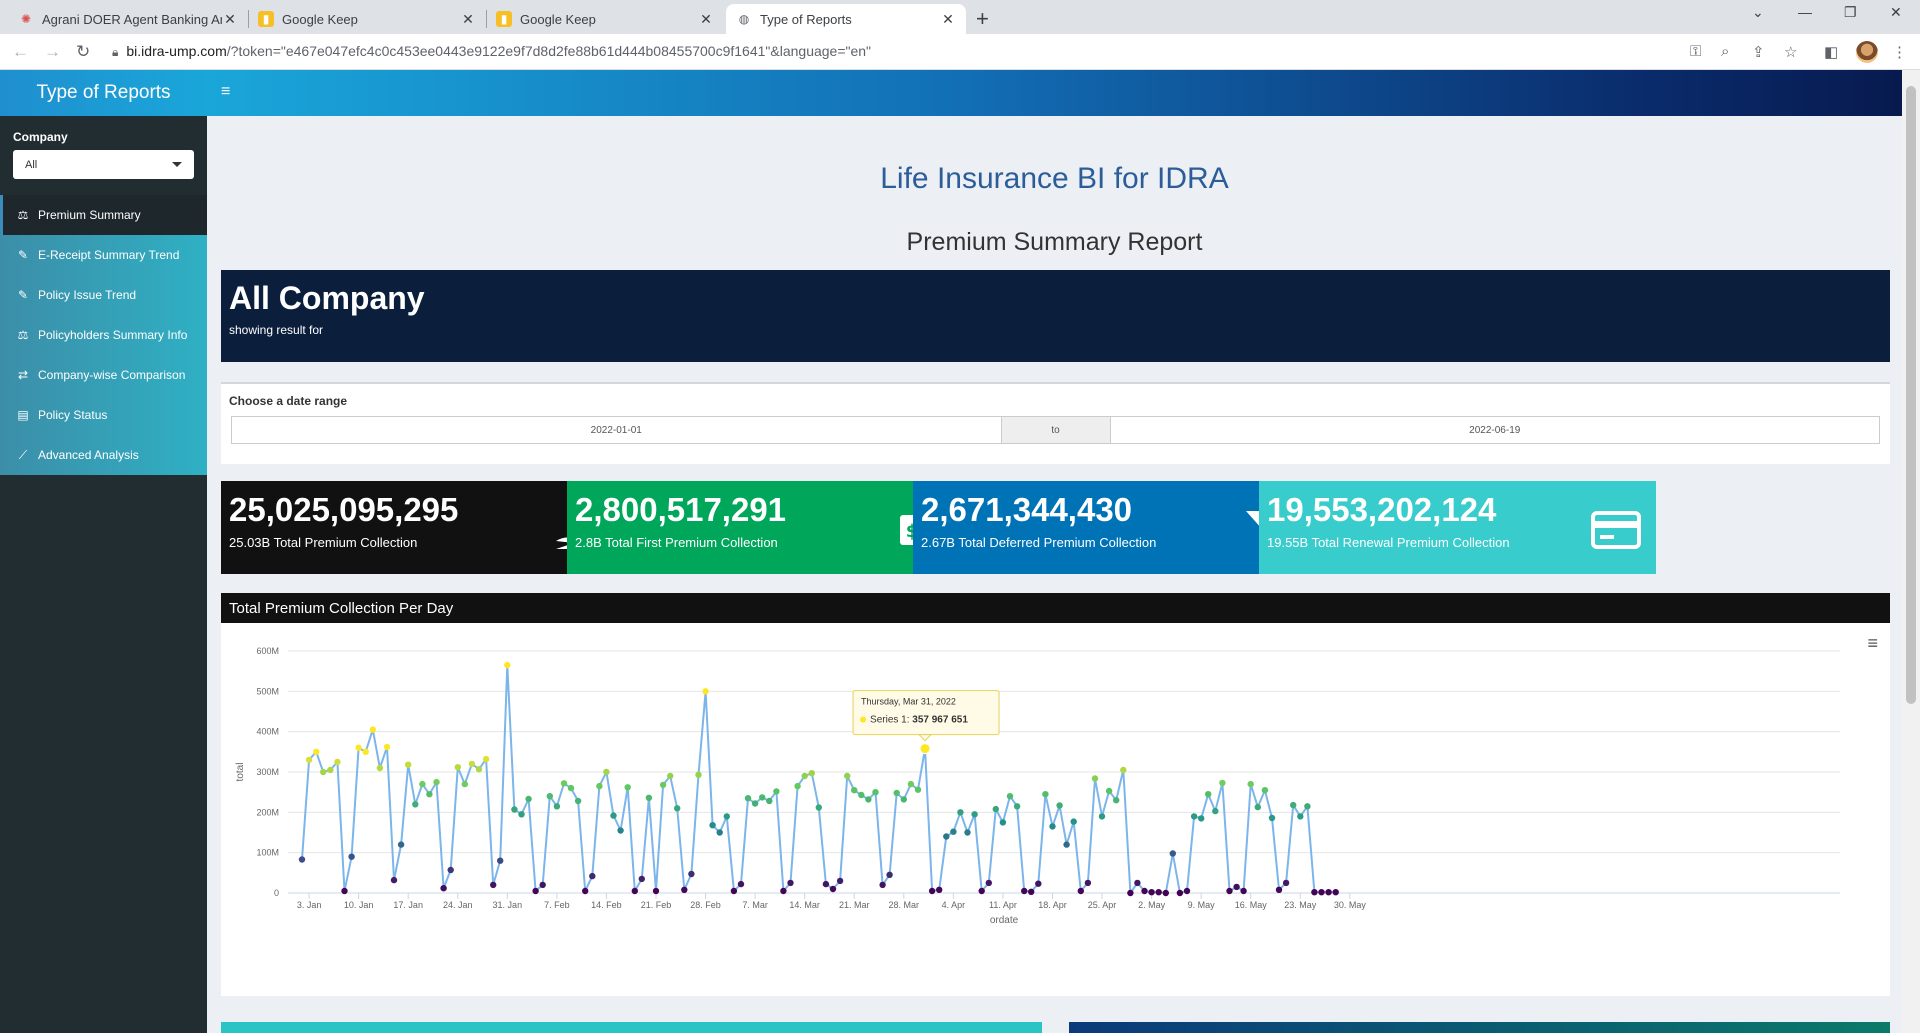  Describe the element at coordinates (1495, 430) in the screenshot. I see `end-date-input: 2022-06-19` at that location.